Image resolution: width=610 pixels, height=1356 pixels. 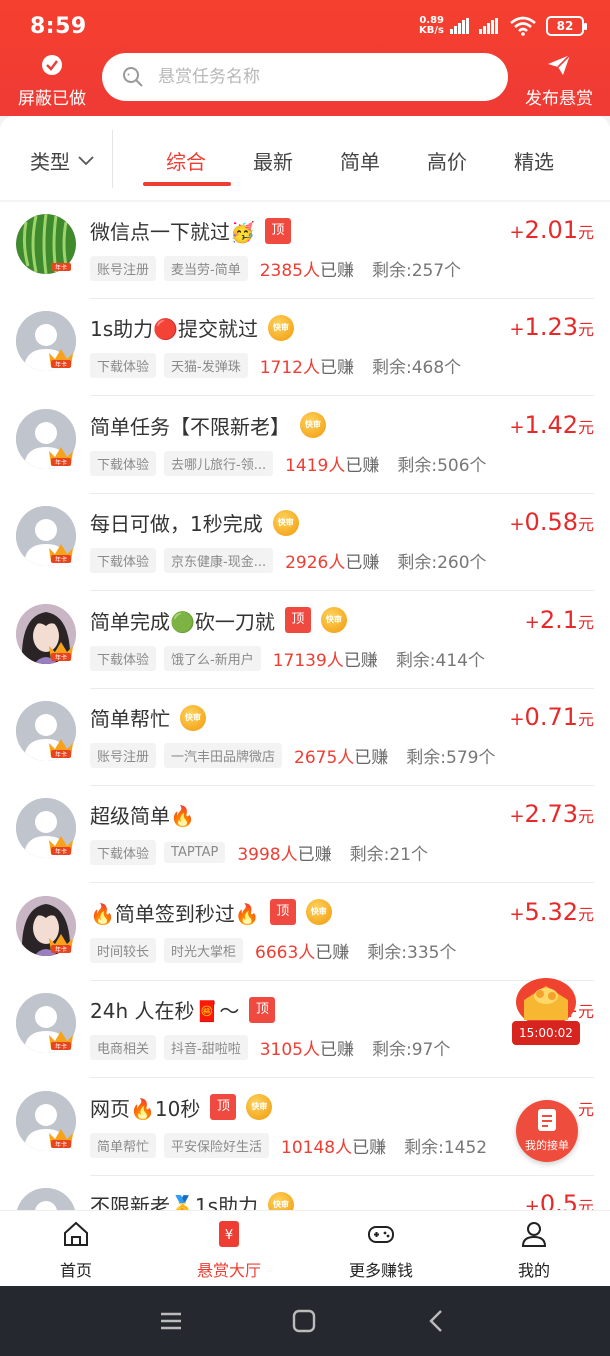 What do you see at coordinates (130, 719) in the screenshot?
I see `task-title: 简单帮忙` at bounding box center [130, 719].